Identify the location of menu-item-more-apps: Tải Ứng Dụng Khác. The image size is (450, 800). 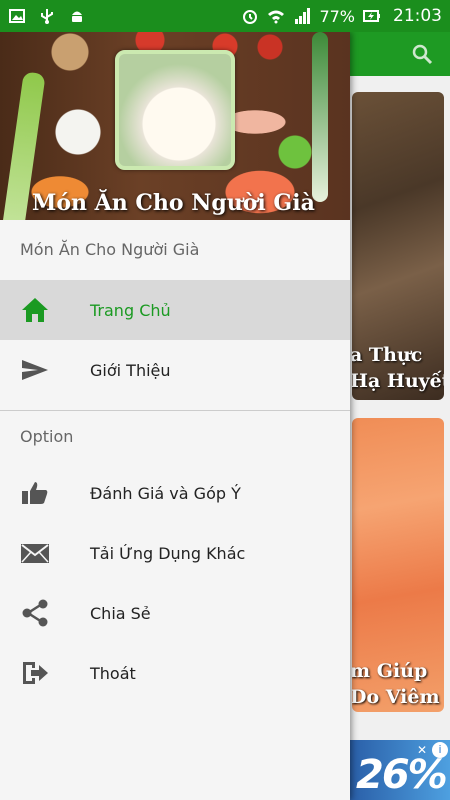
(175, 553).